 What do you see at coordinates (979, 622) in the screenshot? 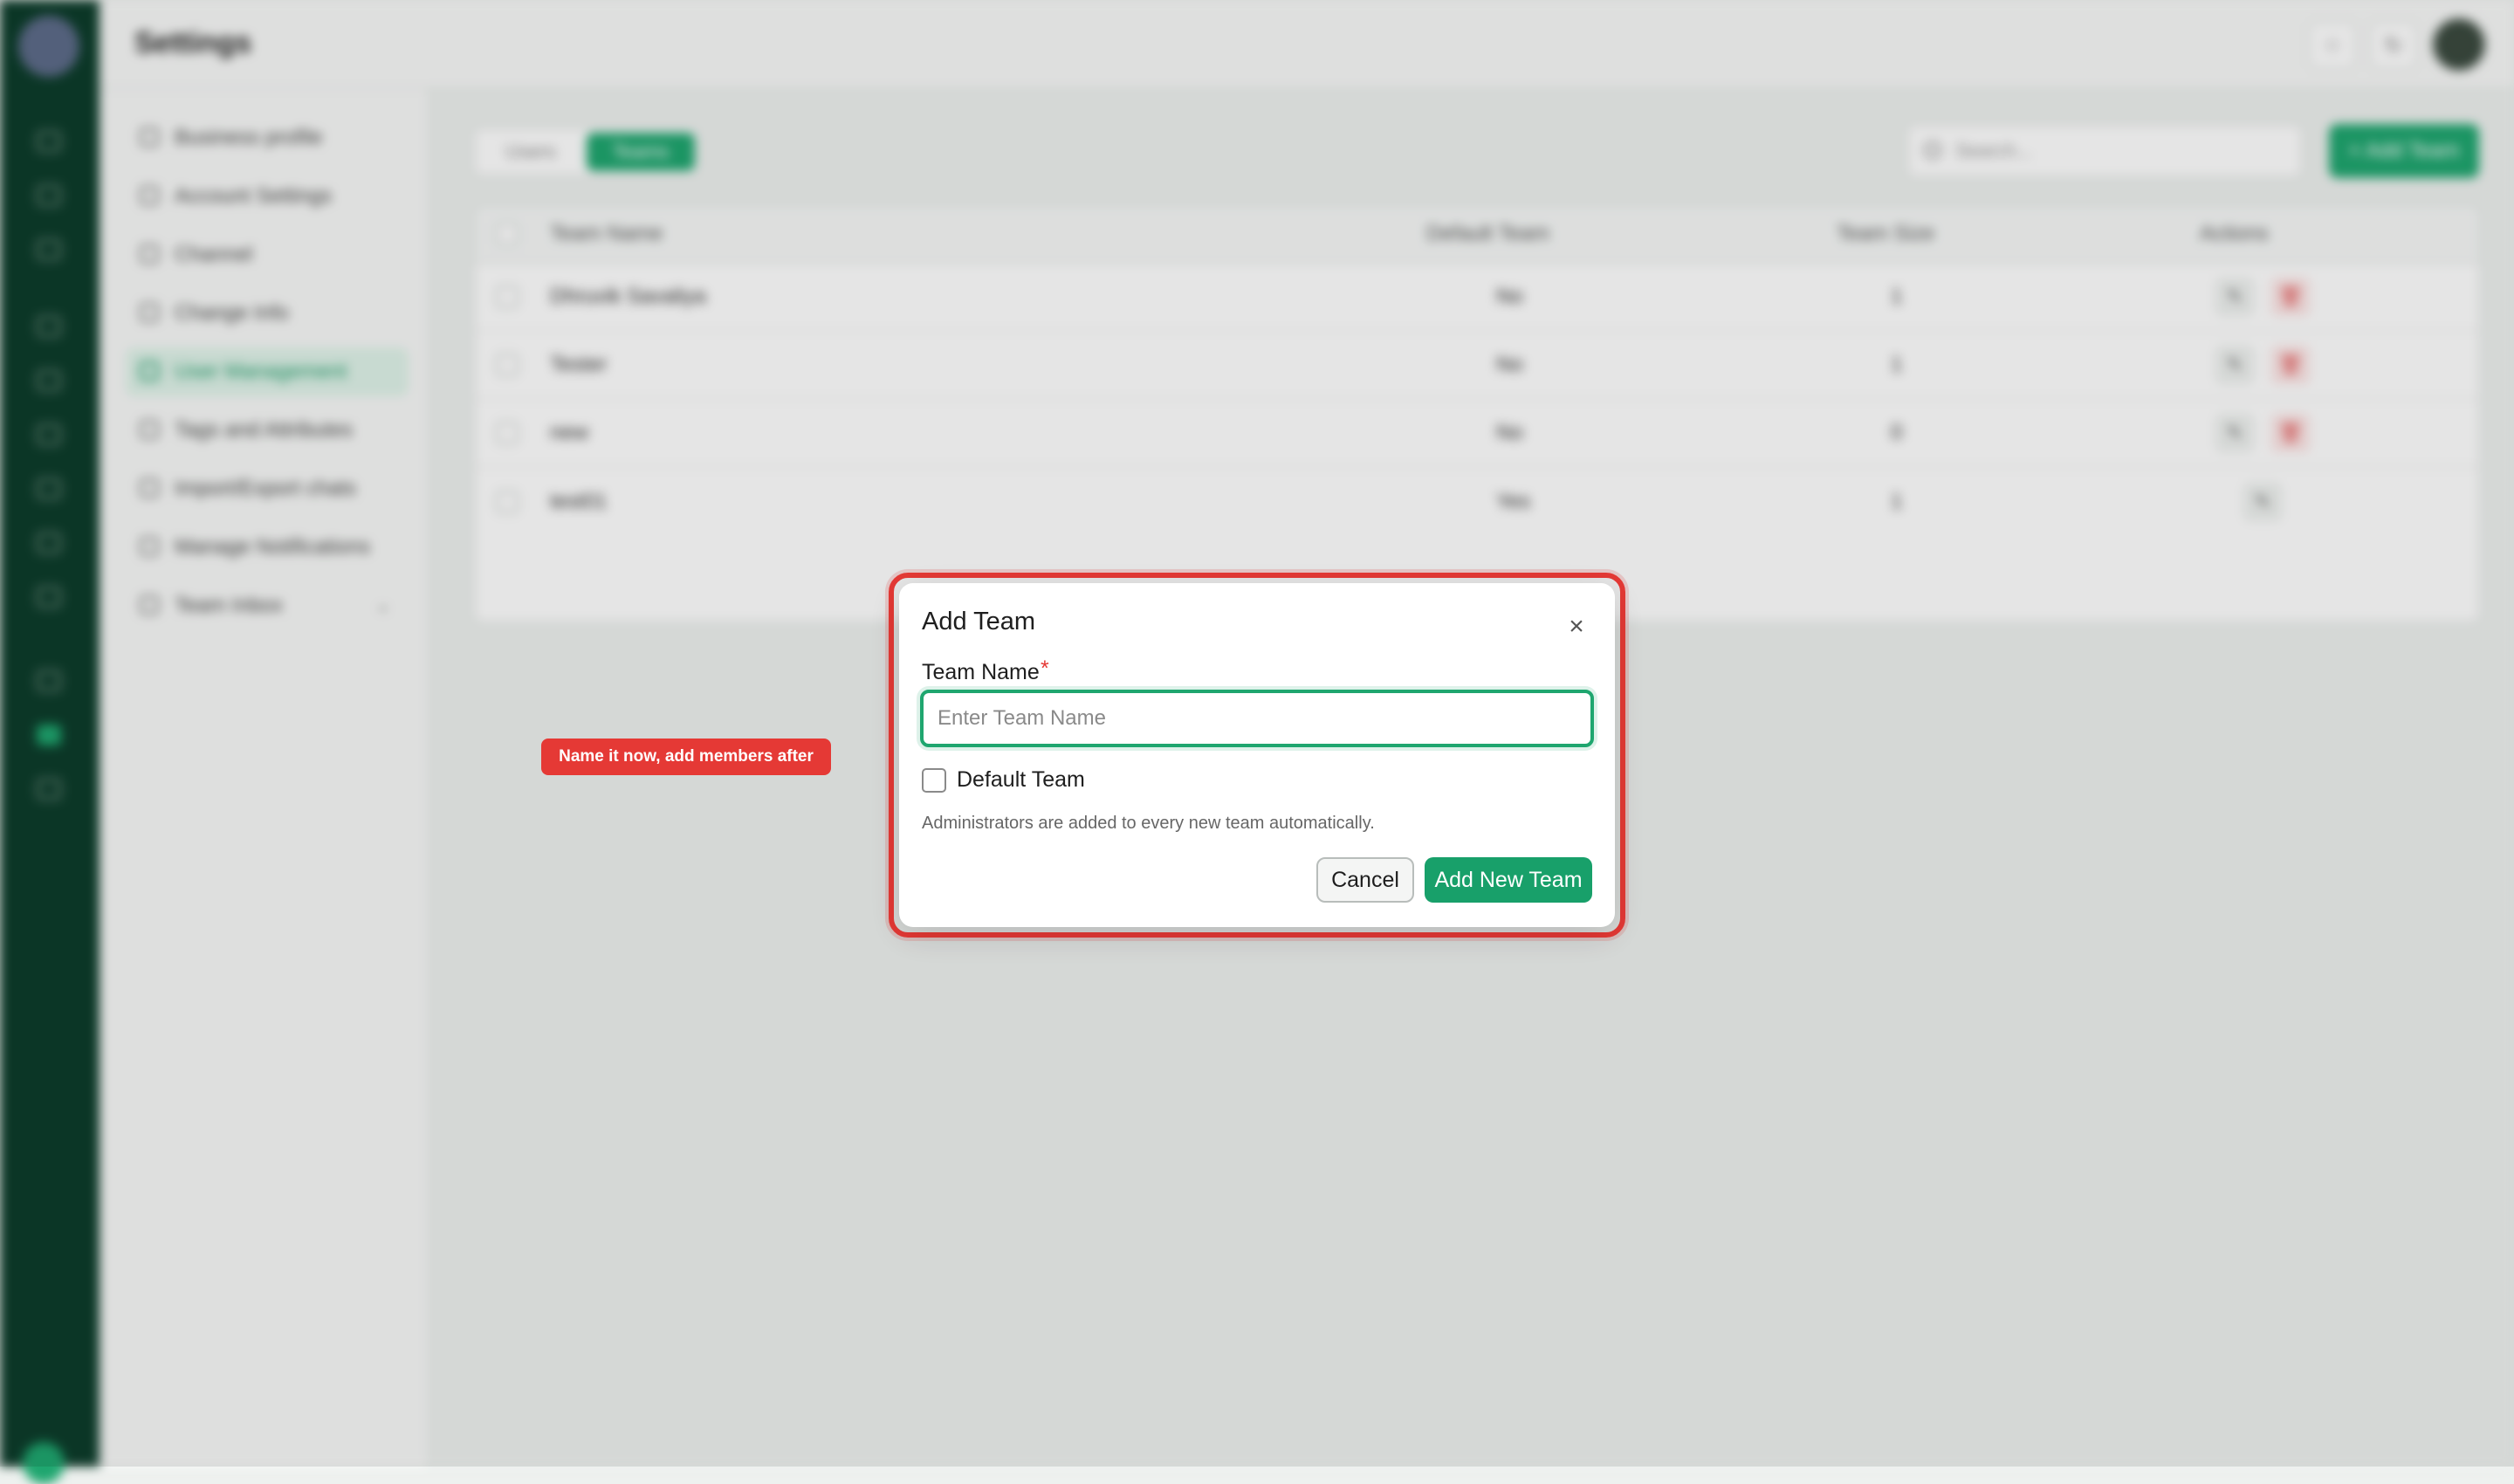
I see `dialog-title: Add Team` at bounding box center [979, 622].